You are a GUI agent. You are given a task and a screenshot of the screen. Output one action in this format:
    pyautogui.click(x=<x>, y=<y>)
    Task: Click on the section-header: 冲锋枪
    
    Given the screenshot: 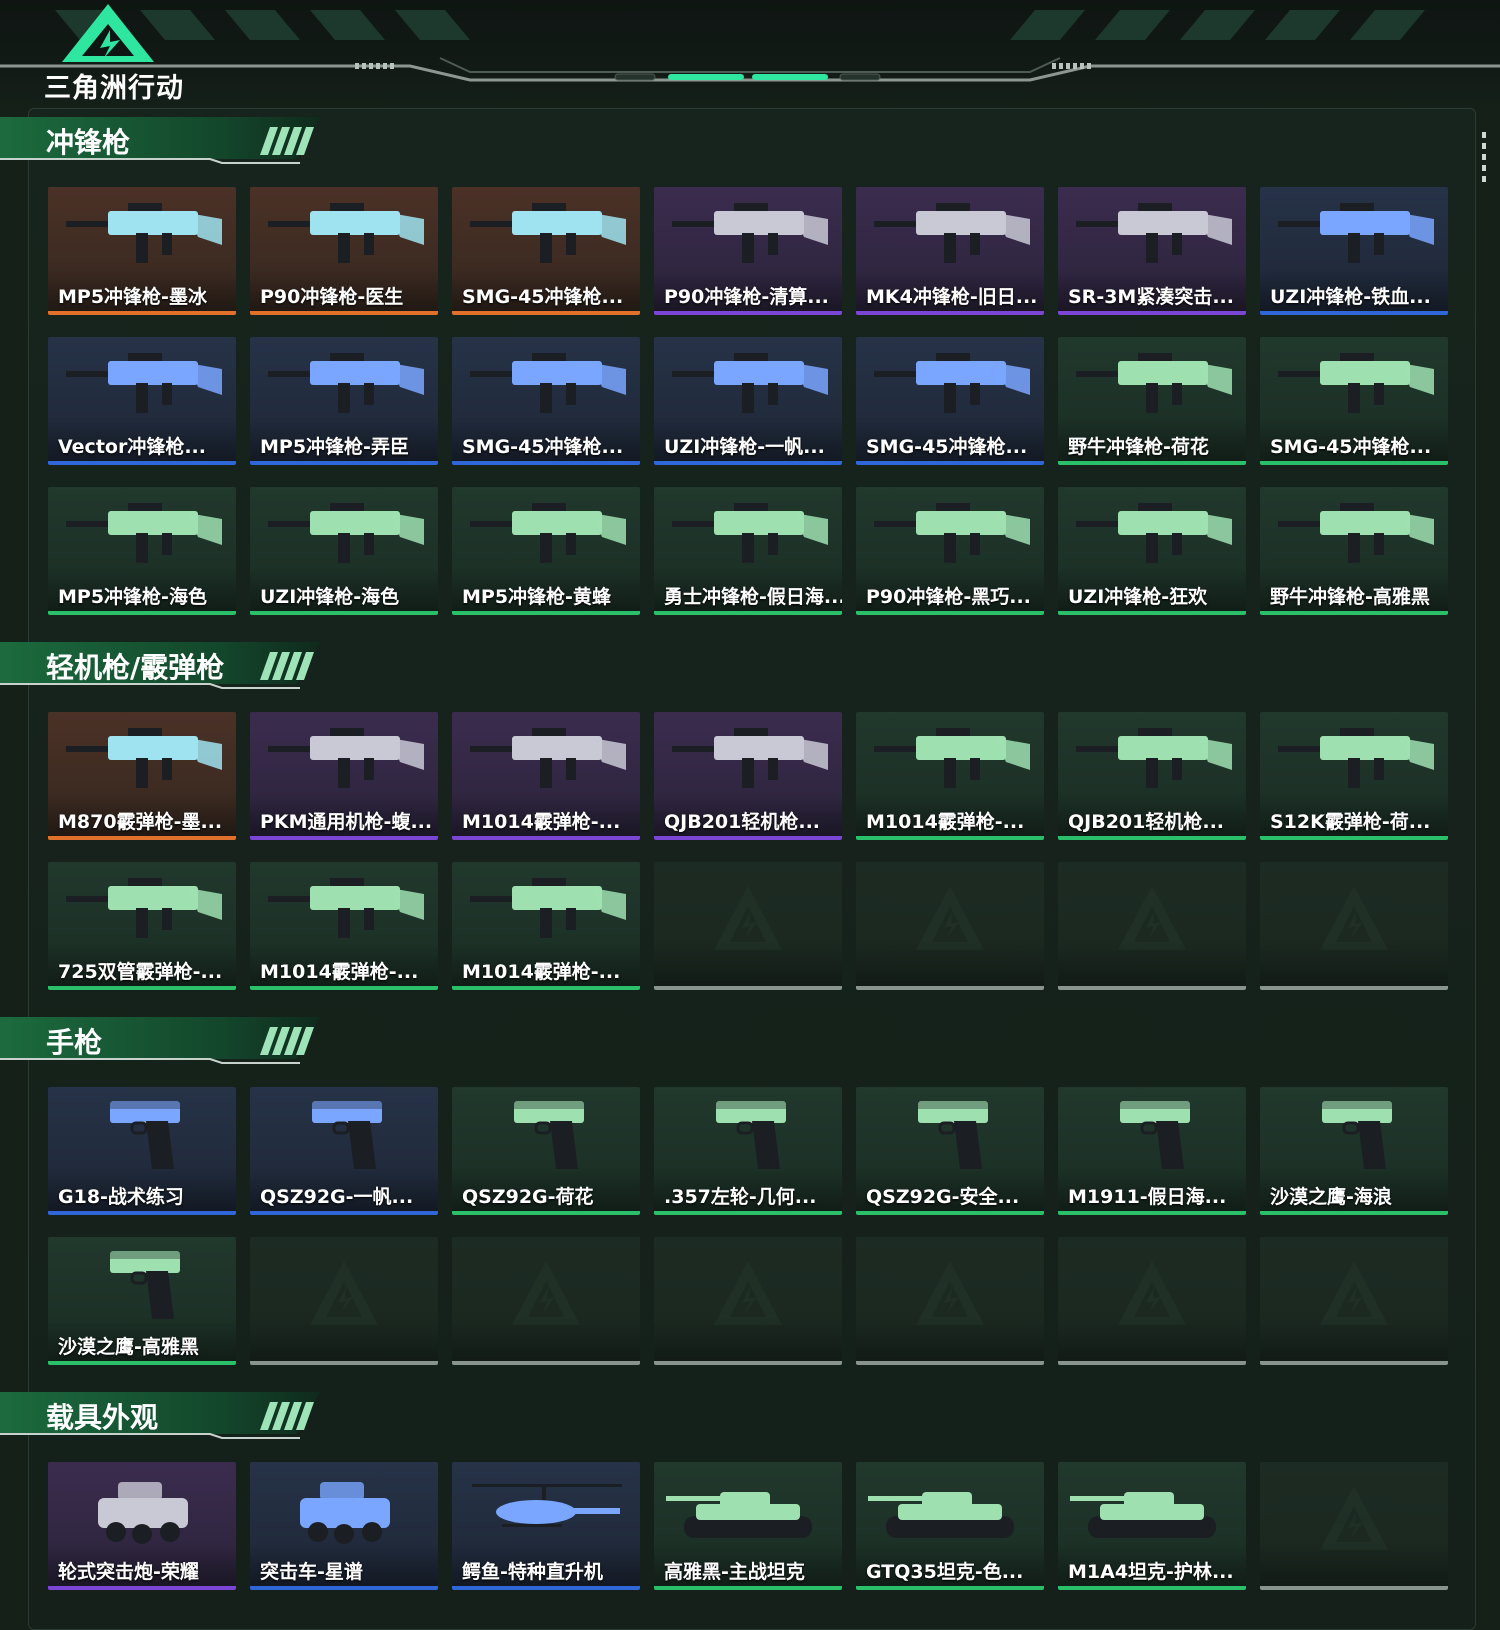 What is the action you would take?
    pyautogui.click(x=165, y=141)
    